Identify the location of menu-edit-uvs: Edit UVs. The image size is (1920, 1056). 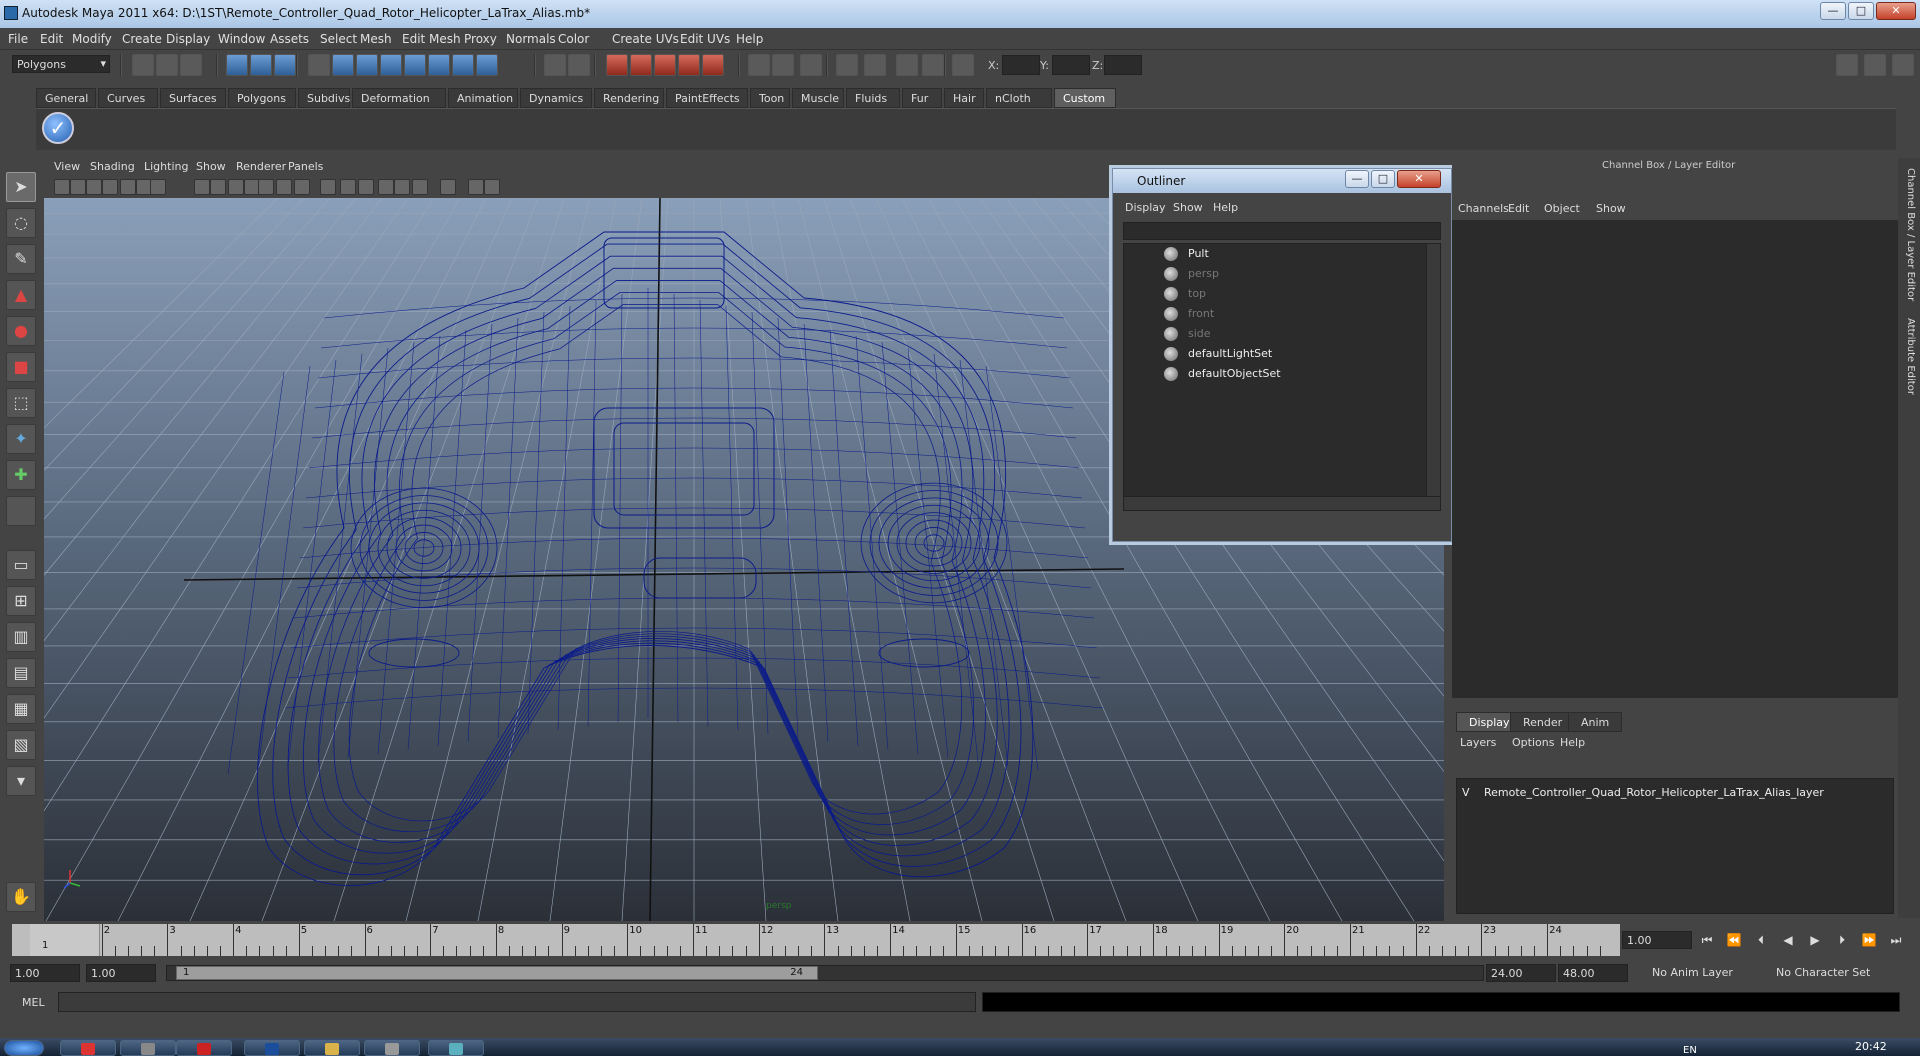
(705, 39).